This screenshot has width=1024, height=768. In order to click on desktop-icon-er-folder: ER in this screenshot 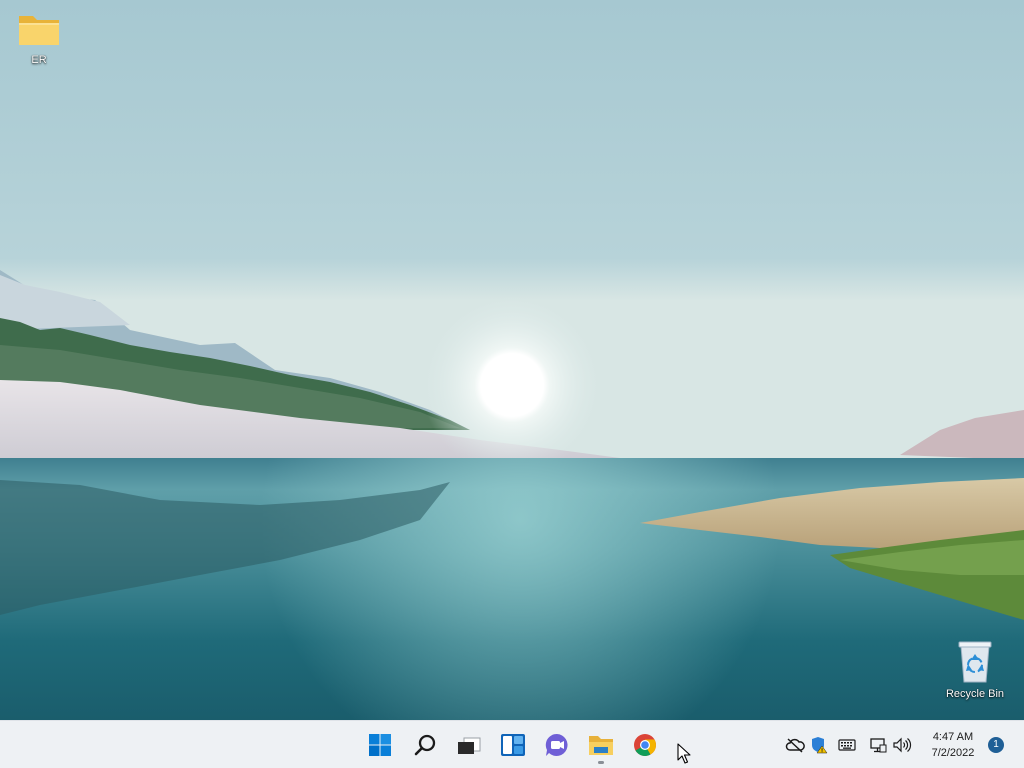, I will do `click(39, 38)`.